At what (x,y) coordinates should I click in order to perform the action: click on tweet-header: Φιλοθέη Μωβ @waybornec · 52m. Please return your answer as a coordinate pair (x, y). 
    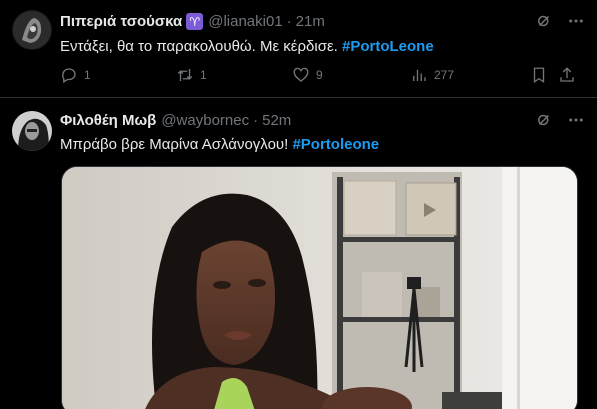
    Looking at the image, I should click on (175, 120).